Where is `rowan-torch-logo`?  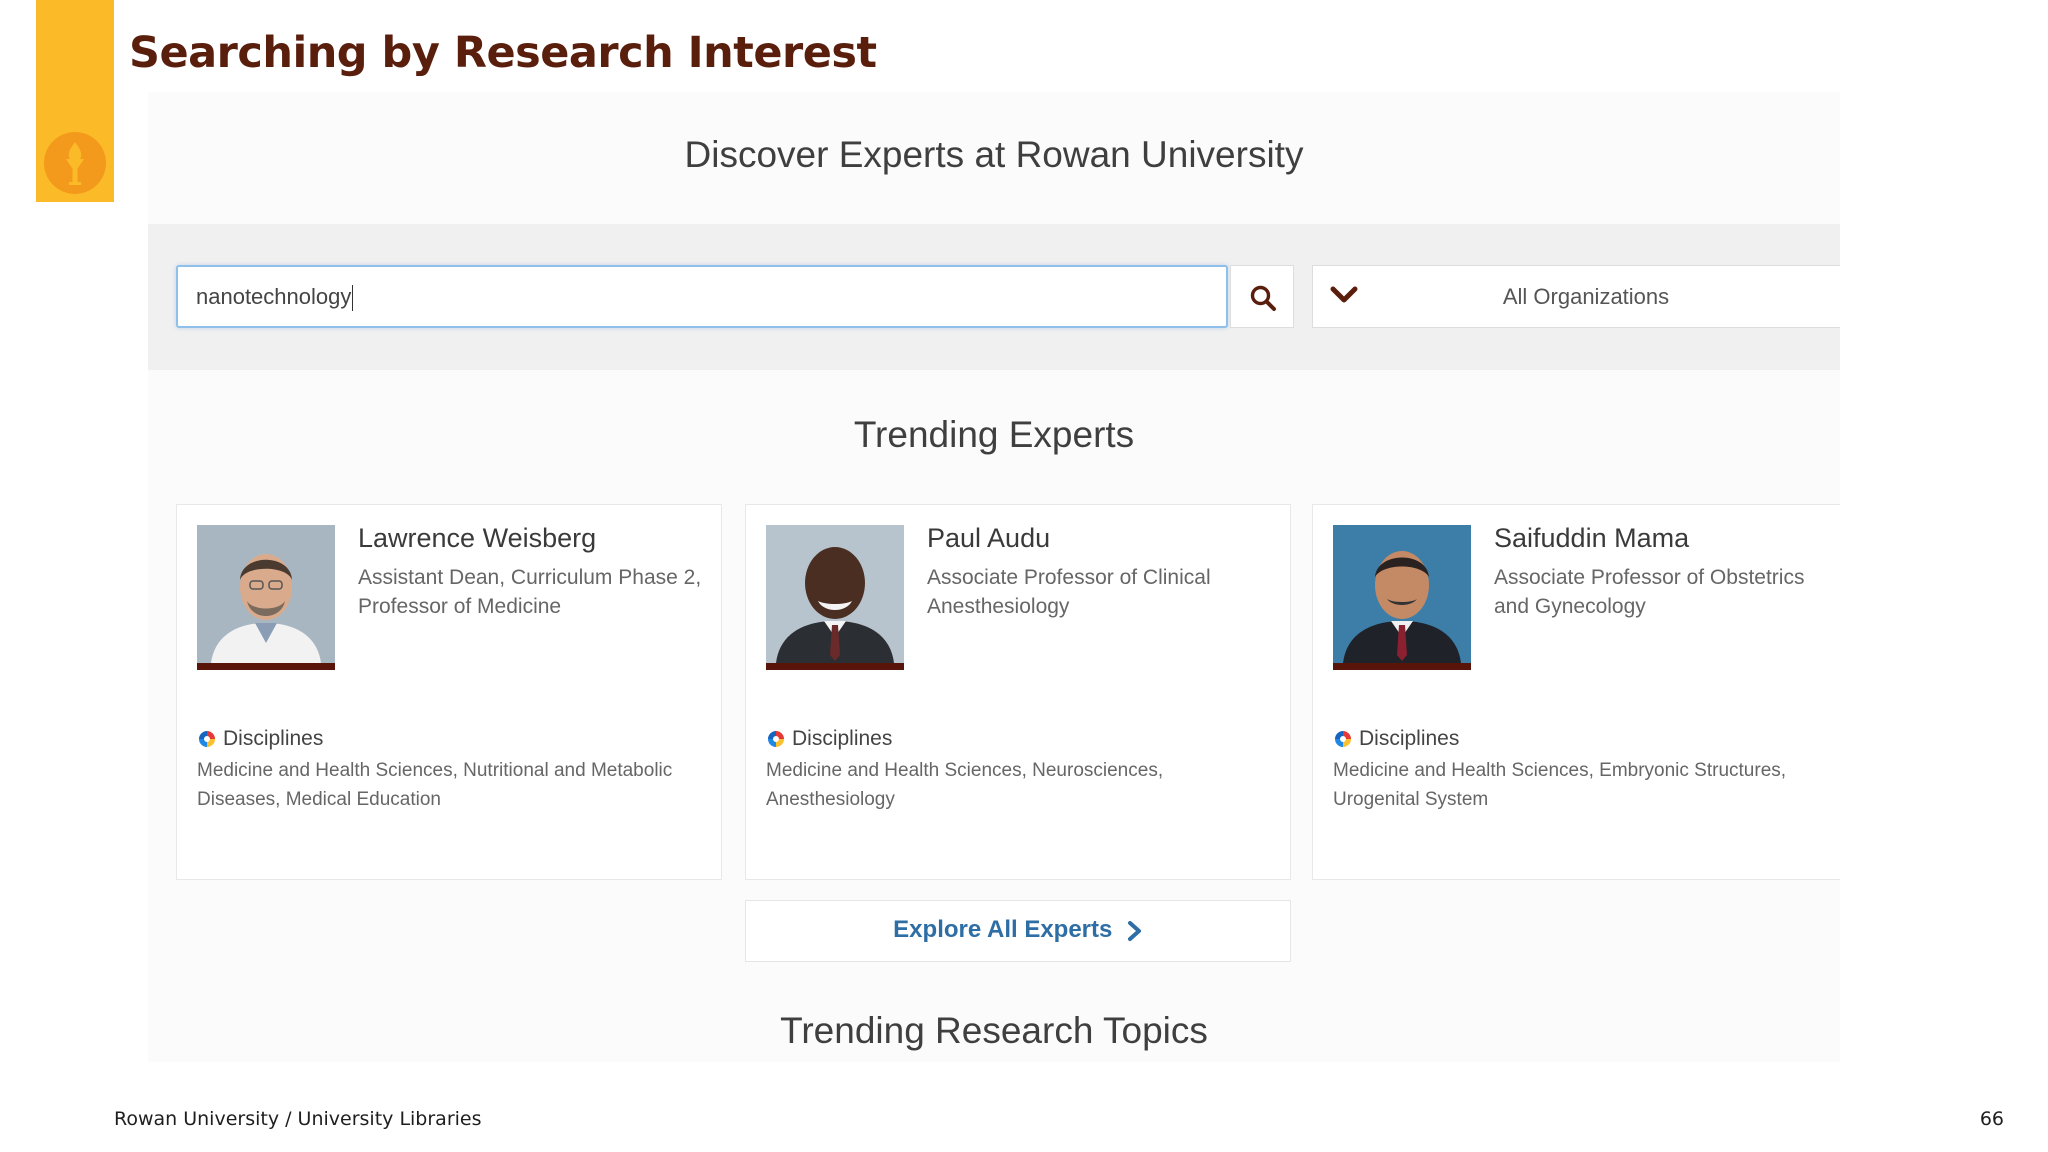 rowan-torch-logo is located at coordinates (75, 163).